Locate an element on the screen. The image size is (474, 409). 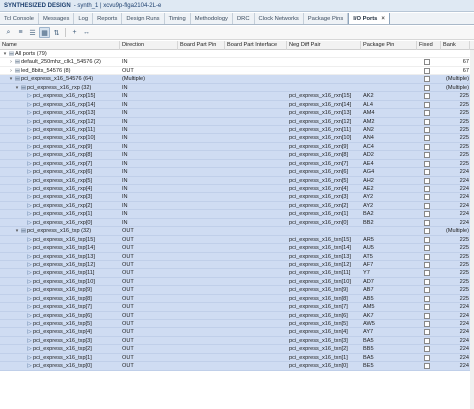
column-header-board-part-pin: Board Part Pin is located at coordinates (201, 45).